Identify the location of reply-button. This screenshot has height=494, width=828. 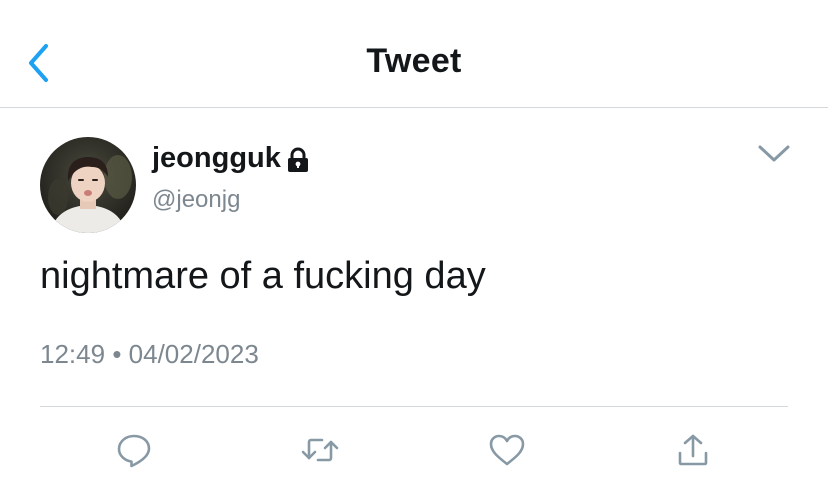
(134, 450).